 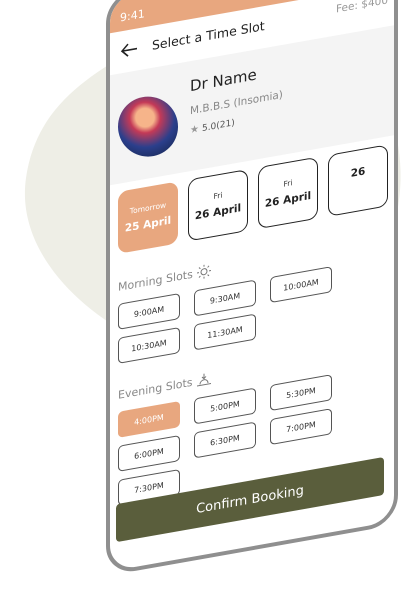 I want to click on time-slot: 10:30AM, so click(x=149, y=345).